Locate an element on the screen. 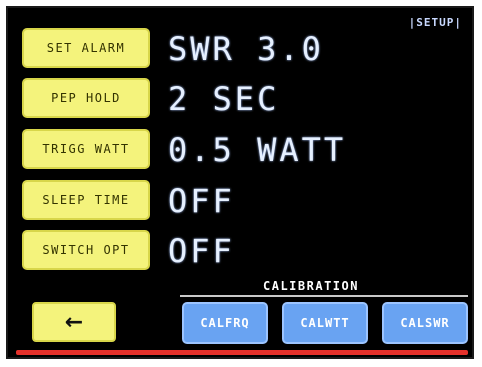 The height and width of the screenshot is (367, 482). trigg-watt-button: TRIGG WATT is located at coordinates (86, 149).